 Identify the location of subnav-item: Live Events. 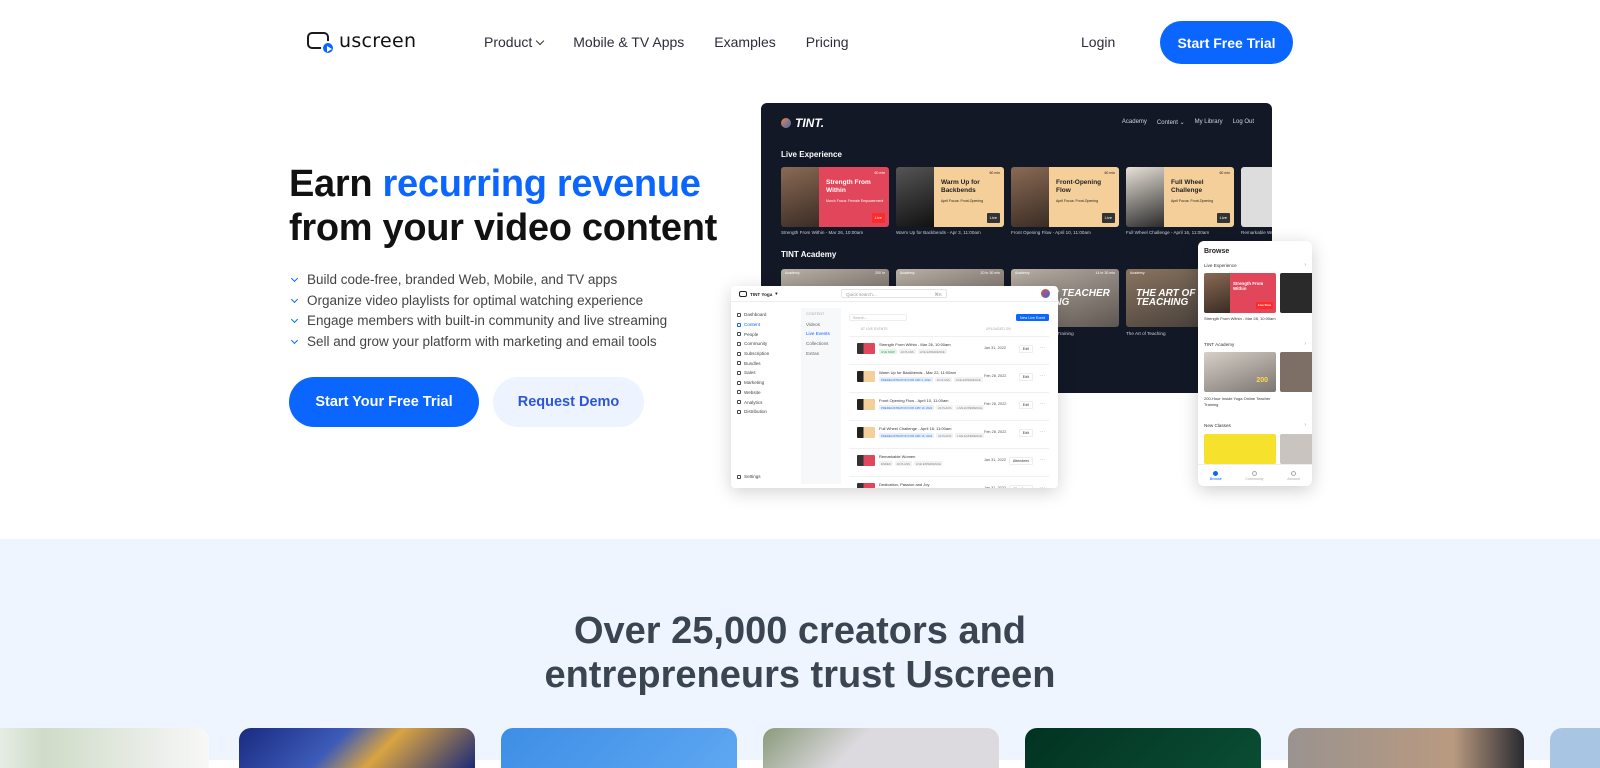
(818, 334).